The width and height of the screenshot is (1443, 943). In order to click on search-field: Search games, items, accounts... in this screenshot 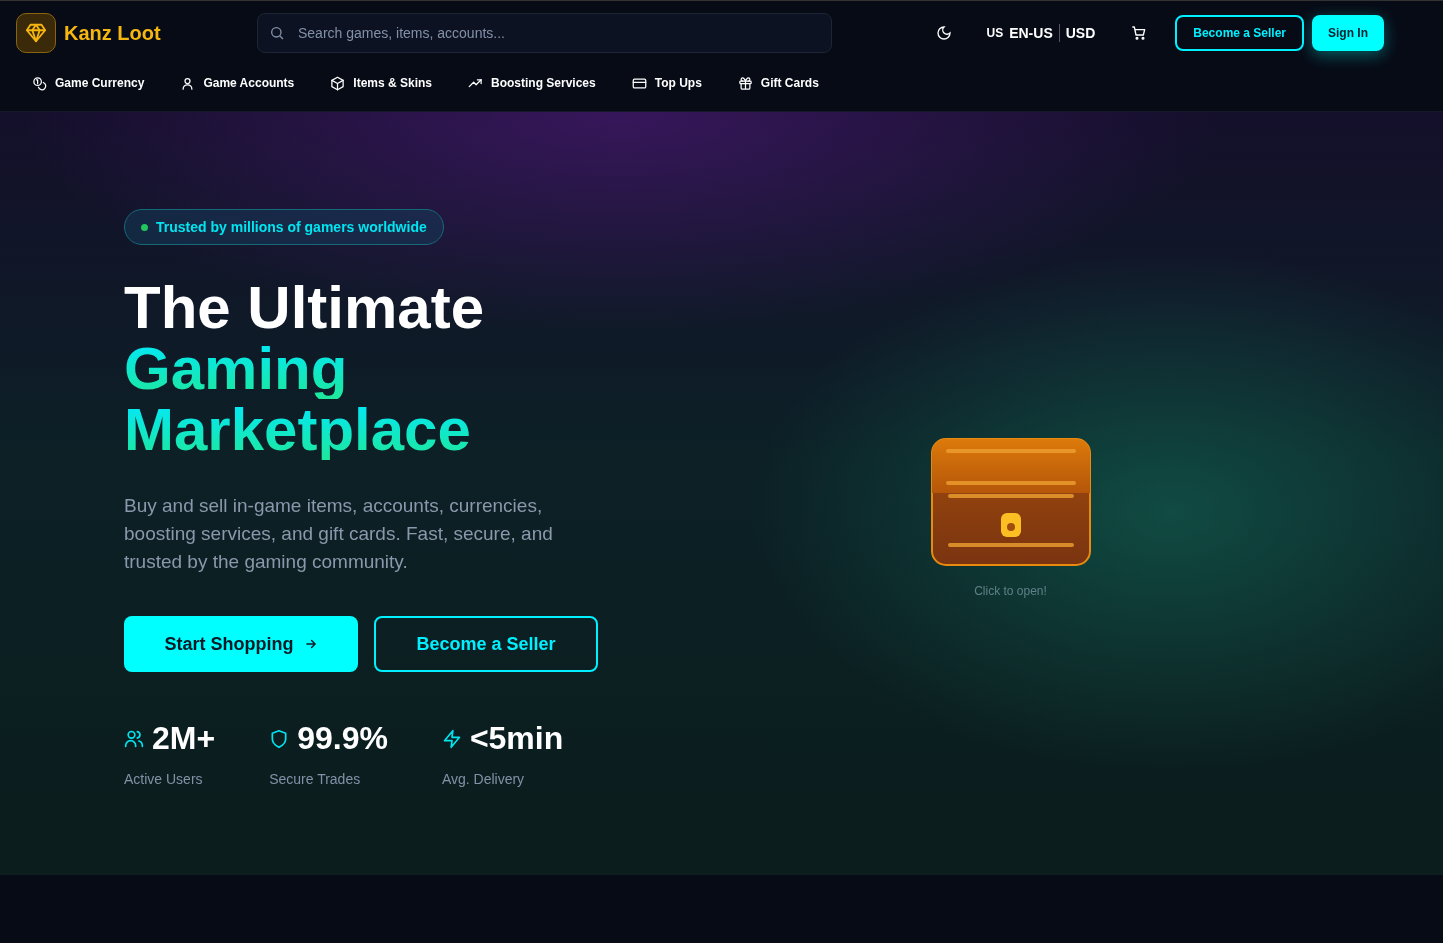, I will do `click(544, 33)`.